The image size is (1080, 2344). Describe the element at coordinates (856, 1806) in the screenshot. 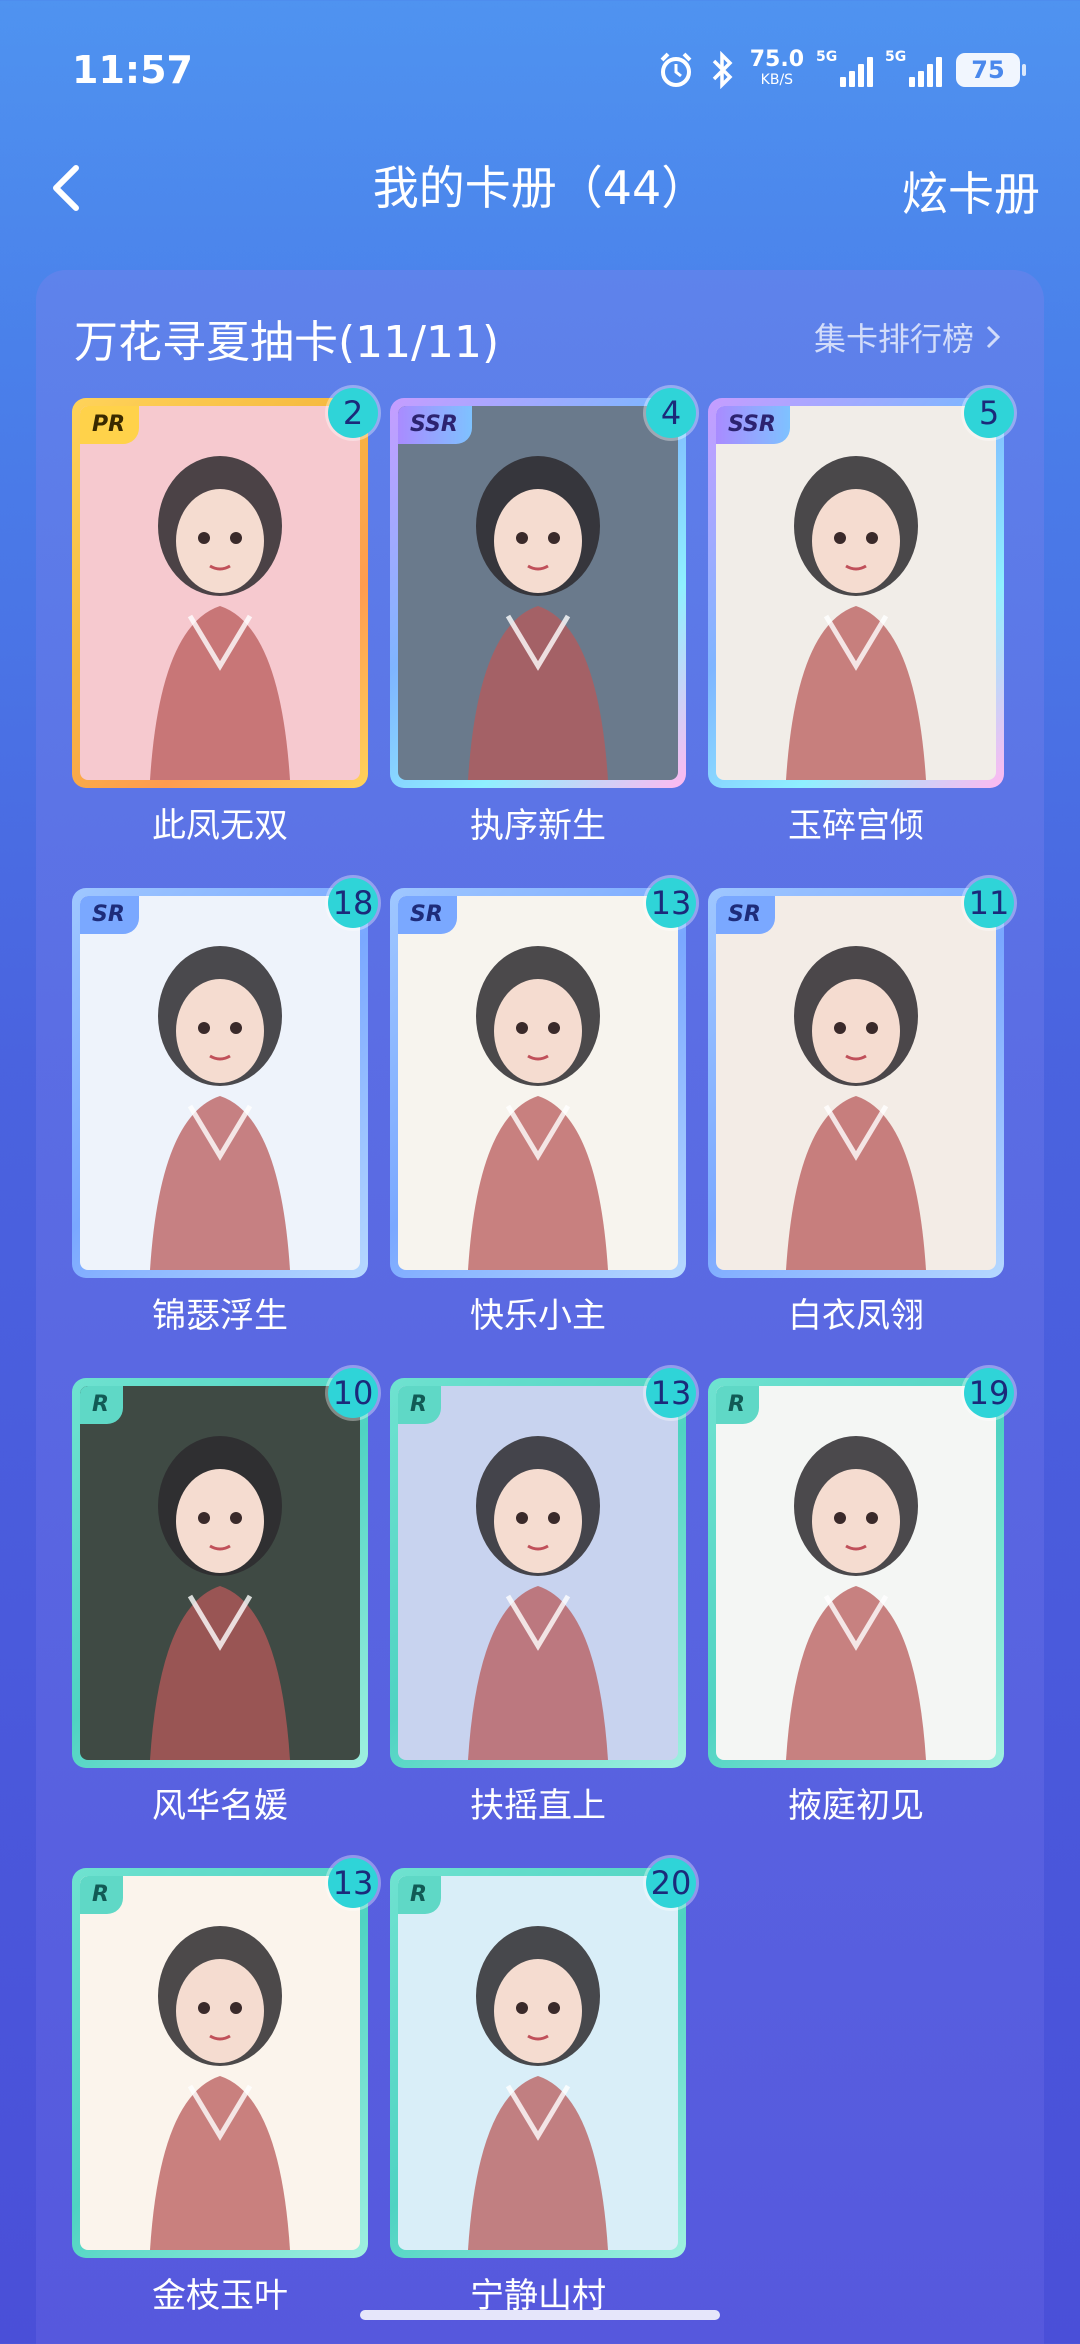

I see `card-name: 掖庭初见` at that location.